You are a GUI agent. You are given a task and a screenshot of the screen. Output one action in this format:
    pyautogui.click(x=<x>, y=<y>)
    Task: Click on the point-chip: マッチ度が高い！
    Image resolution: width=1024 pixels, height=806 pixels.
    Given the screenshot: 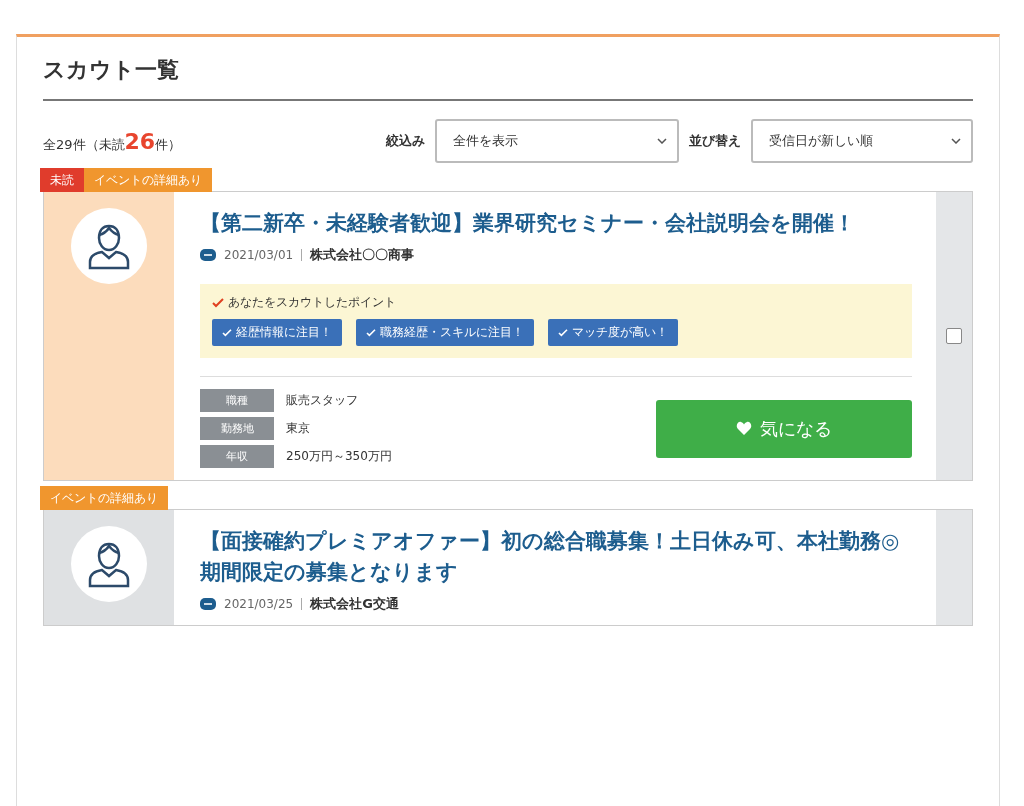 What is the action you would take?
    pyautogui.click(x=613, y=333)
    